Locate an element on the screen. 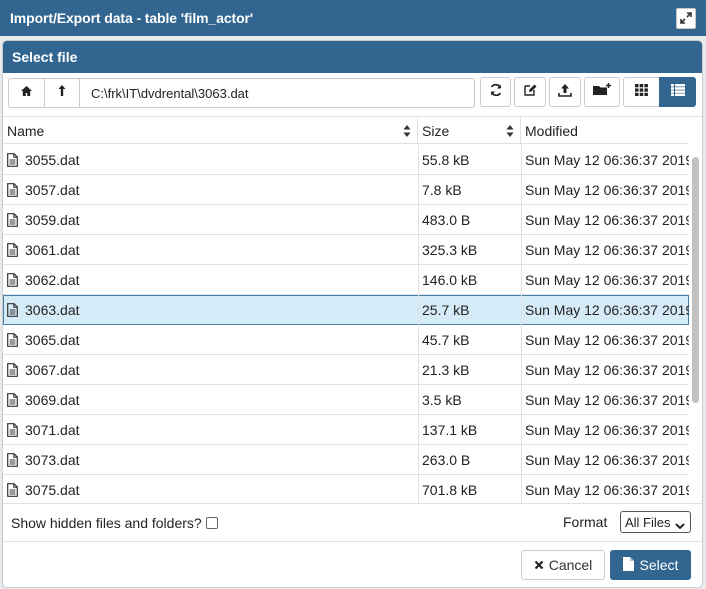  table-row: 3065.dat 45.7 kB Sun May 12 06:36:37 2019 is located at coordinates (346, 340).